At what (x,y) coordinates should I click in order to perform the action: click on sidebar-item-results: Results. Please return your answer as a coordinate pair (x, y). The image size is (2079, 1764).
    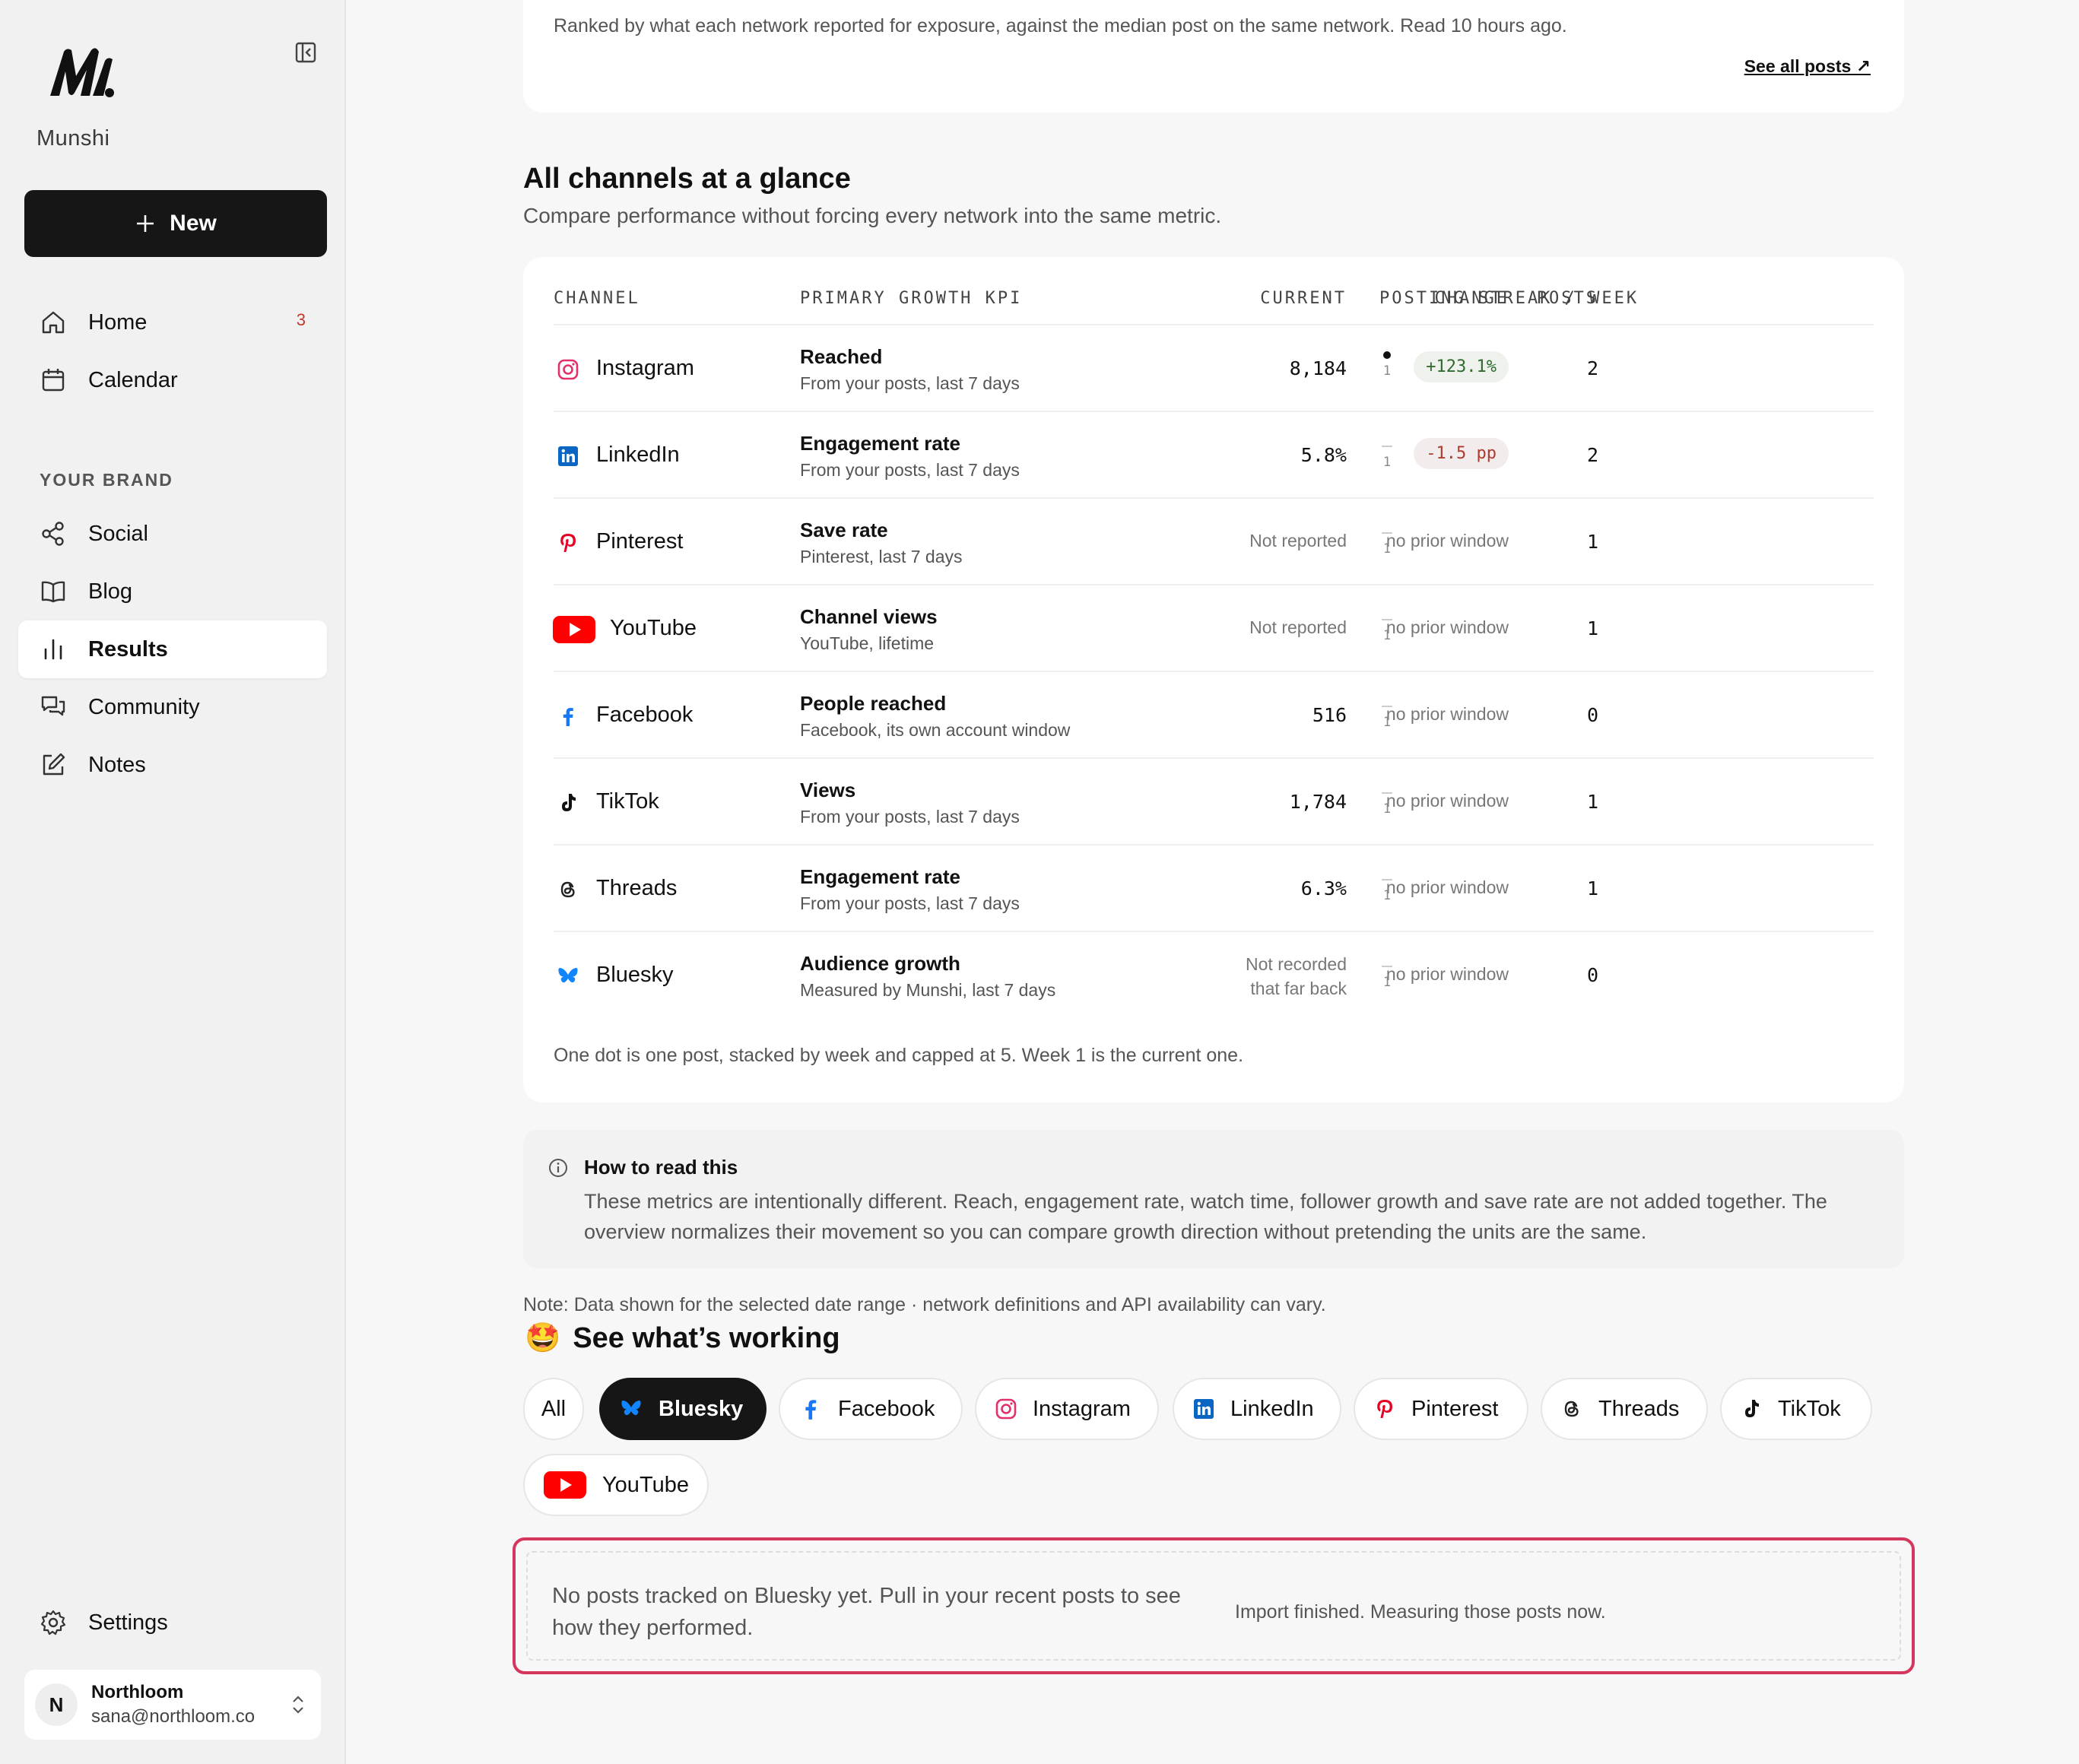
    Looking at the image, I should click on (172, 649).